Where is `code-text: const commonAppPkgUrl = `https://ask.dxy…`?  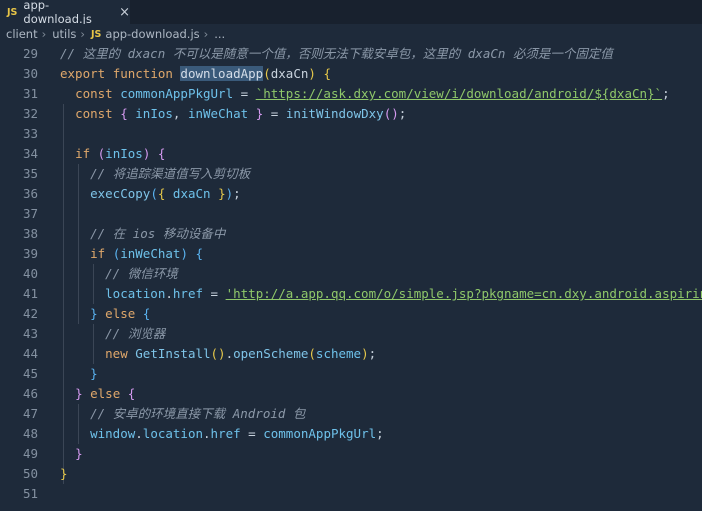
code-text: const commonAppPkgUrl = `https://ask.dxy… is located at coordinates (365, 94).